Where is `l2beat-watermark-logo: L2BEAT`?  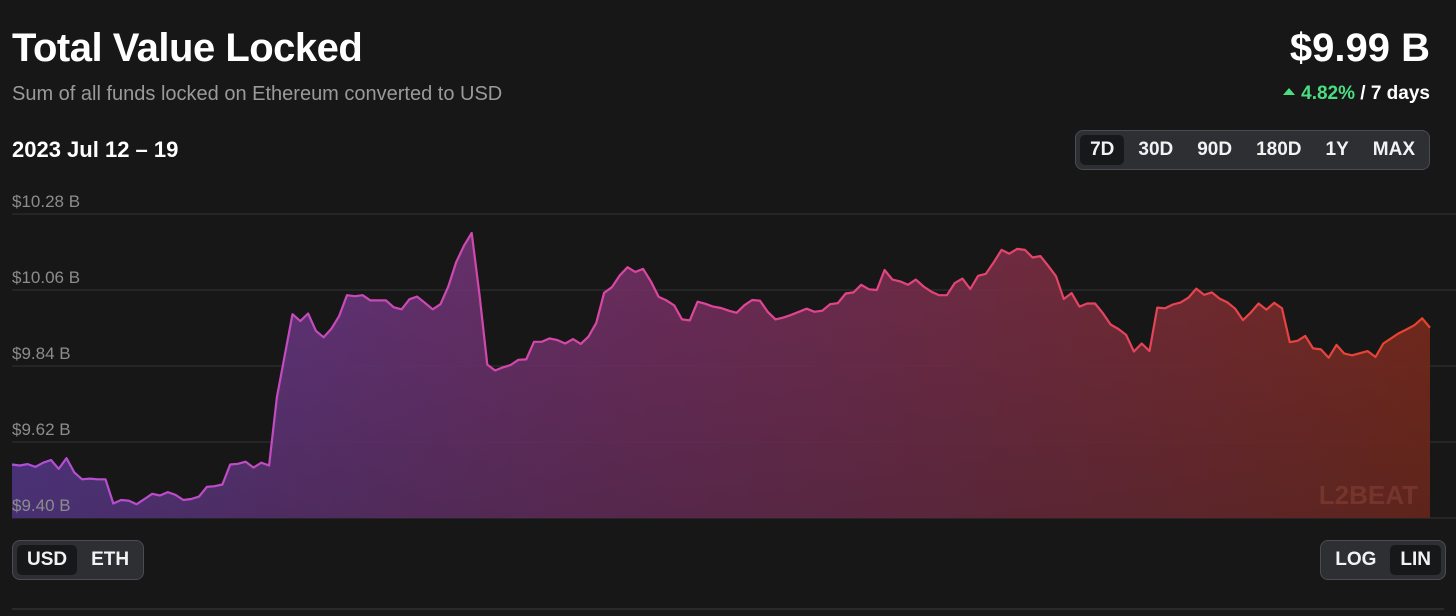
l2beat-watermark-logo: L2BEAT is located at coordinates (1368, 495).